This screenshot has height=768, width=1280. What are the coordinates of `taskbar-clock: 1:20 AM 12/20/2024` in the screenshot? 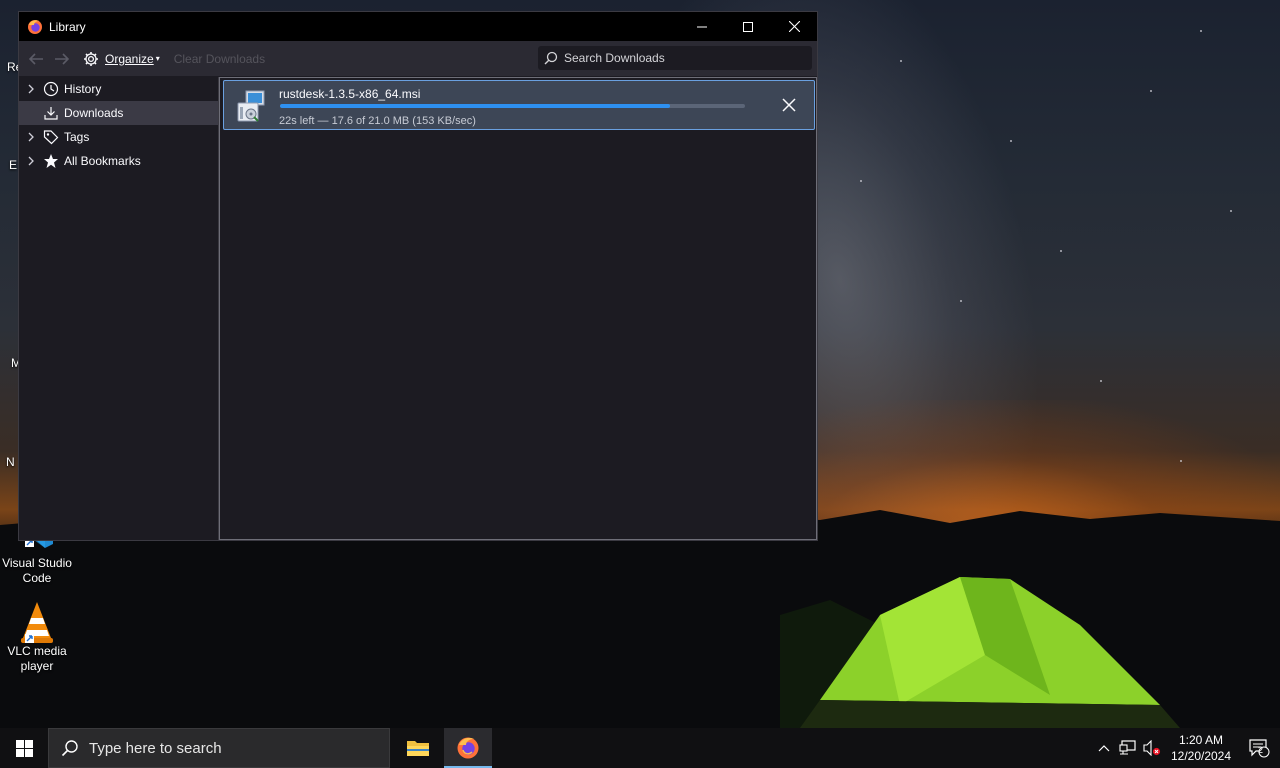 It's located at (1201, 748).